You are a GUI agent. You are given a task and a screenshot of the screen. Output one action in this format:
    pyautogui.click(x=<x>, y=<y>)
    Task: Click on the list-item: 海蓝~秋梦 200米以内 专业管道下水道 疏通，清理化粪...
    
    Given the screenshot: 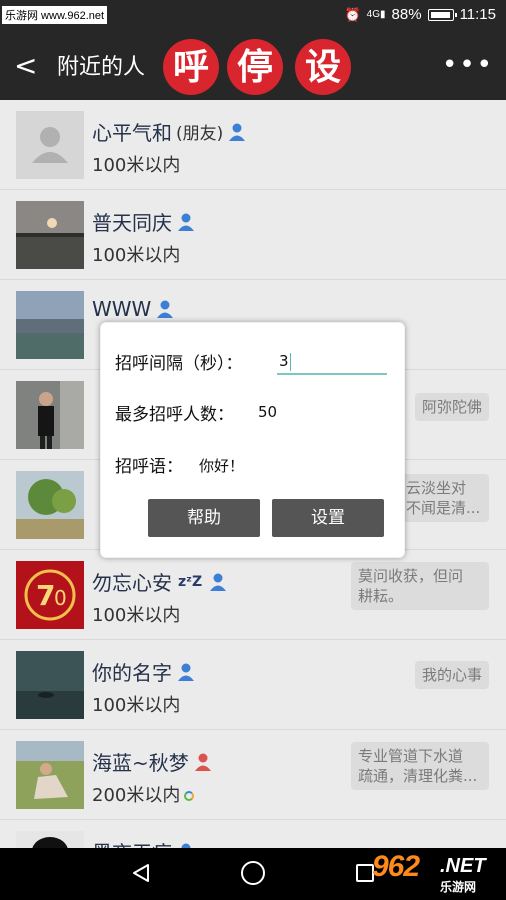 What is the action you would take?
    pyautogui.click(x=253, y=775)
    